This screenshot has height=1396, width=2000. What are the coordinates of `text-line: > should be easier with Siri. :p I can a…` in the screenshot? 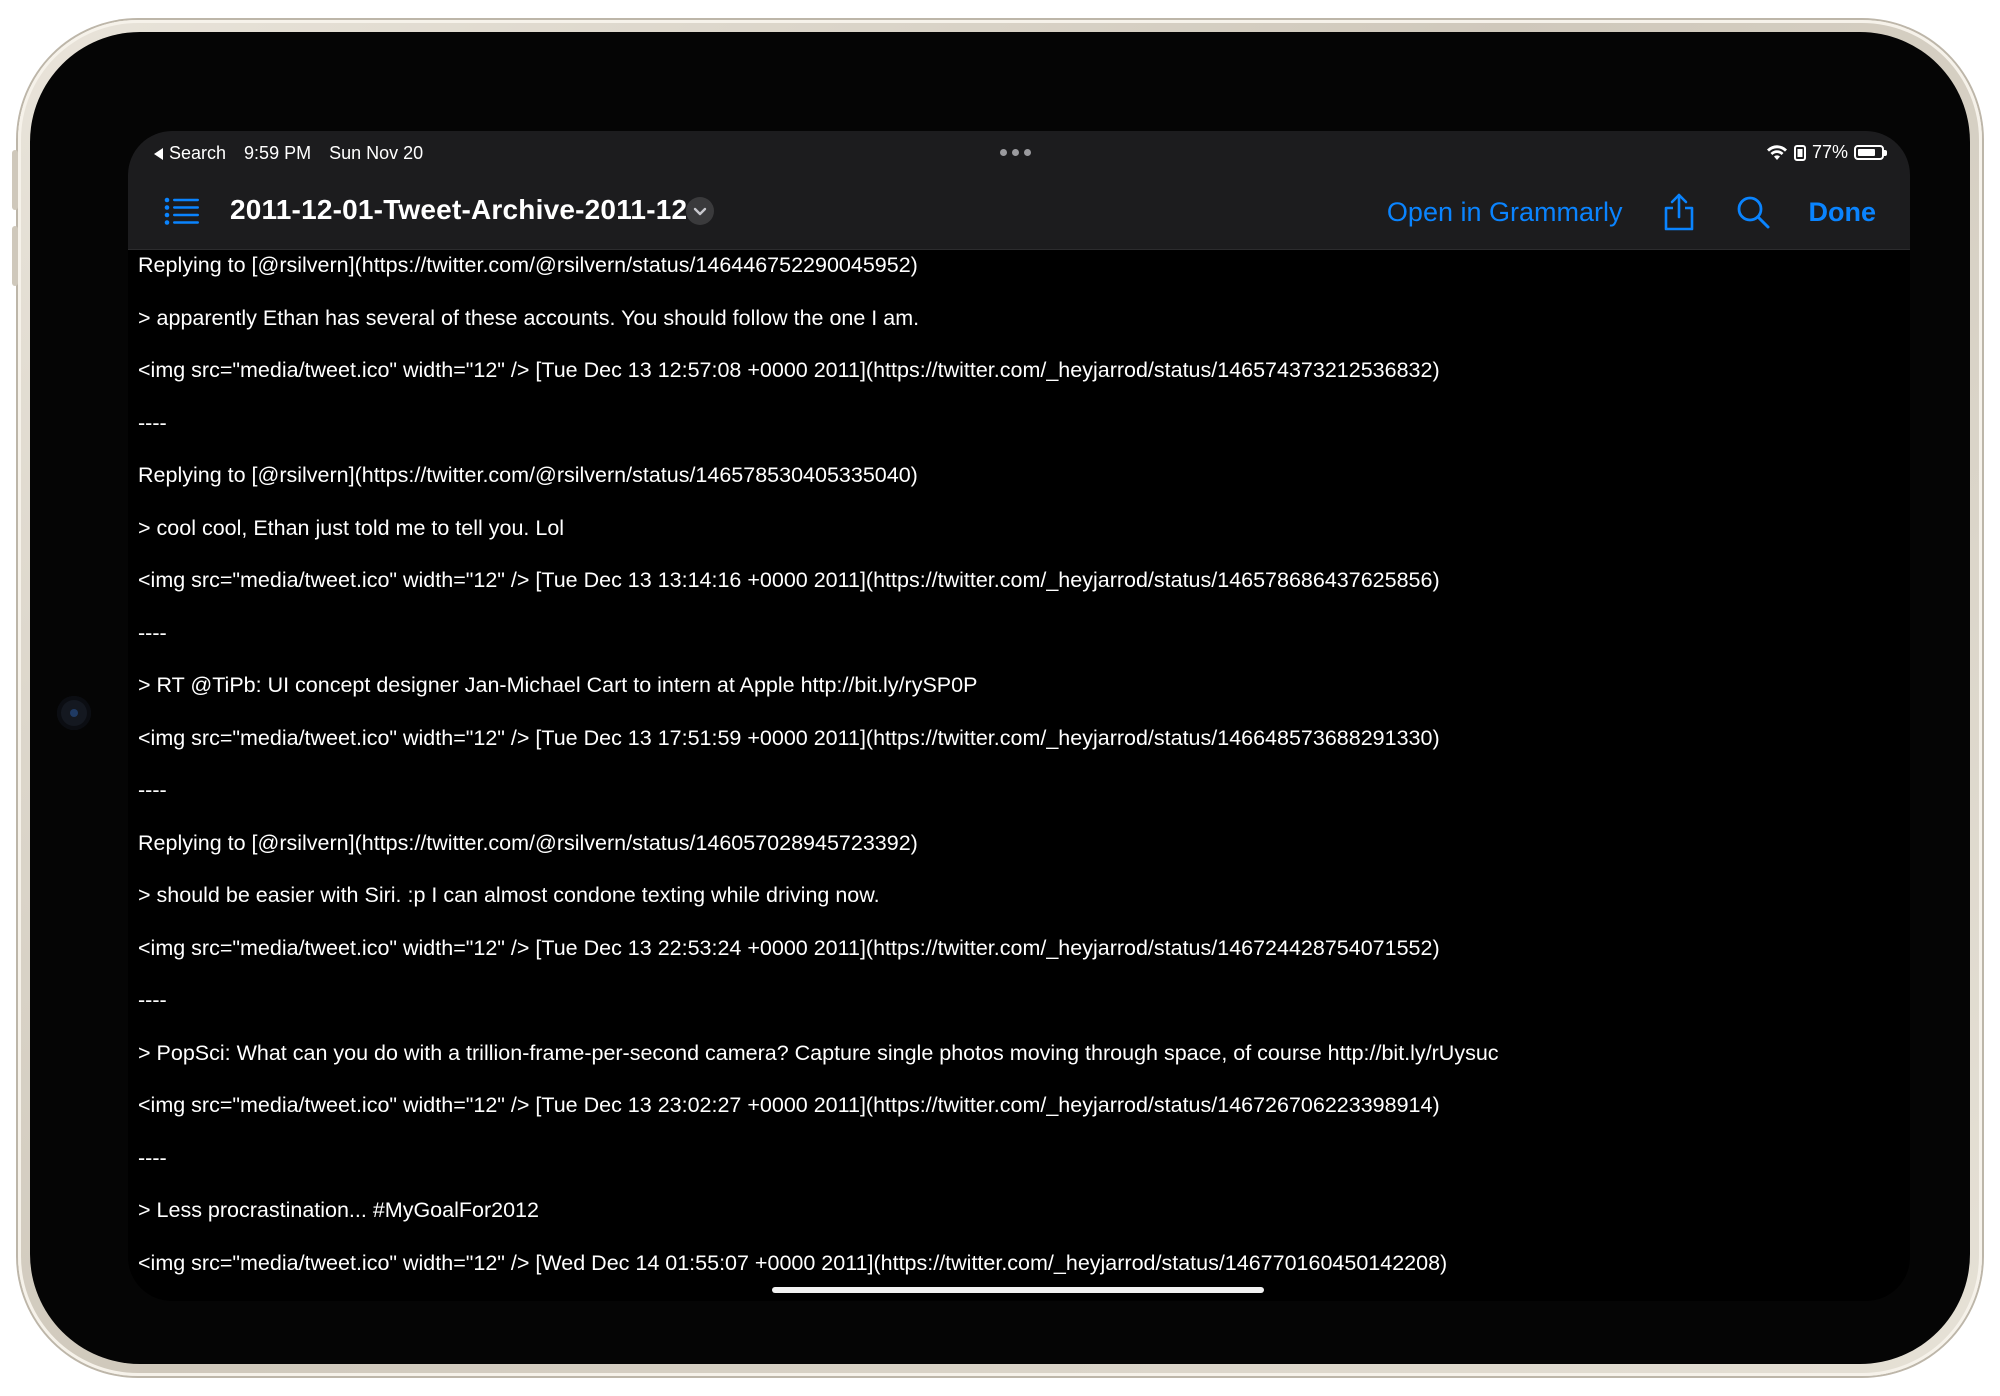 It's located at (509, 895).